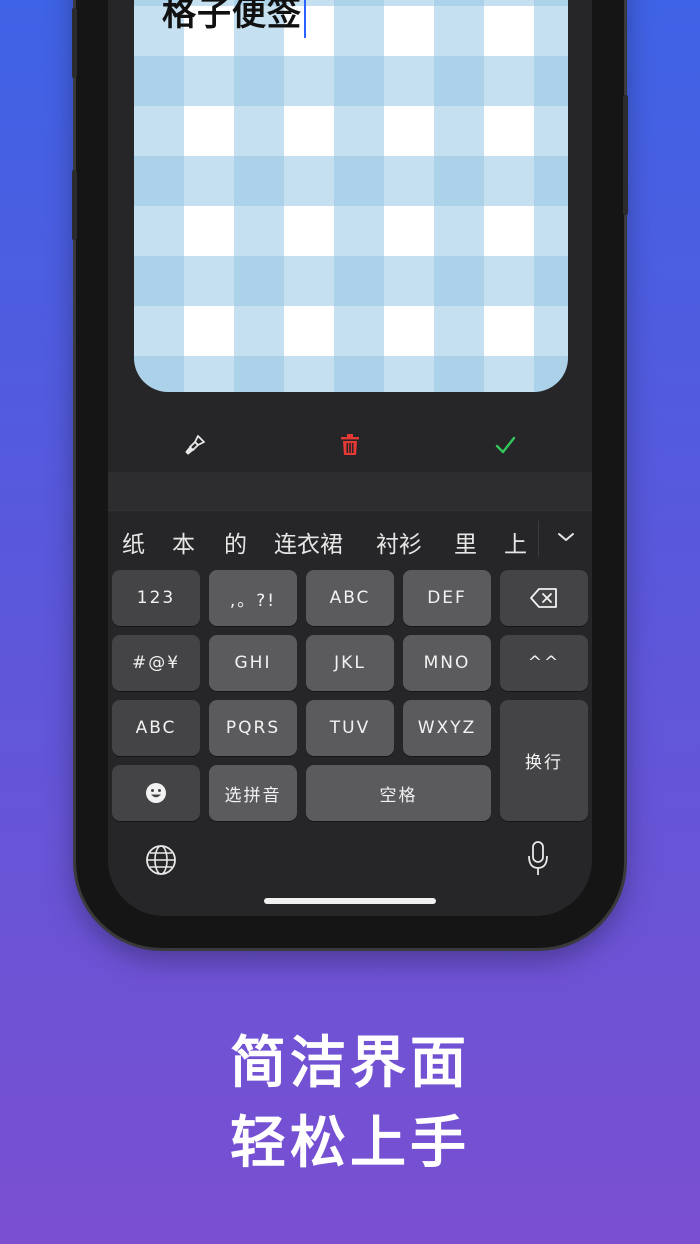  I want to click on chevron-down-icon, so click(566, 537).